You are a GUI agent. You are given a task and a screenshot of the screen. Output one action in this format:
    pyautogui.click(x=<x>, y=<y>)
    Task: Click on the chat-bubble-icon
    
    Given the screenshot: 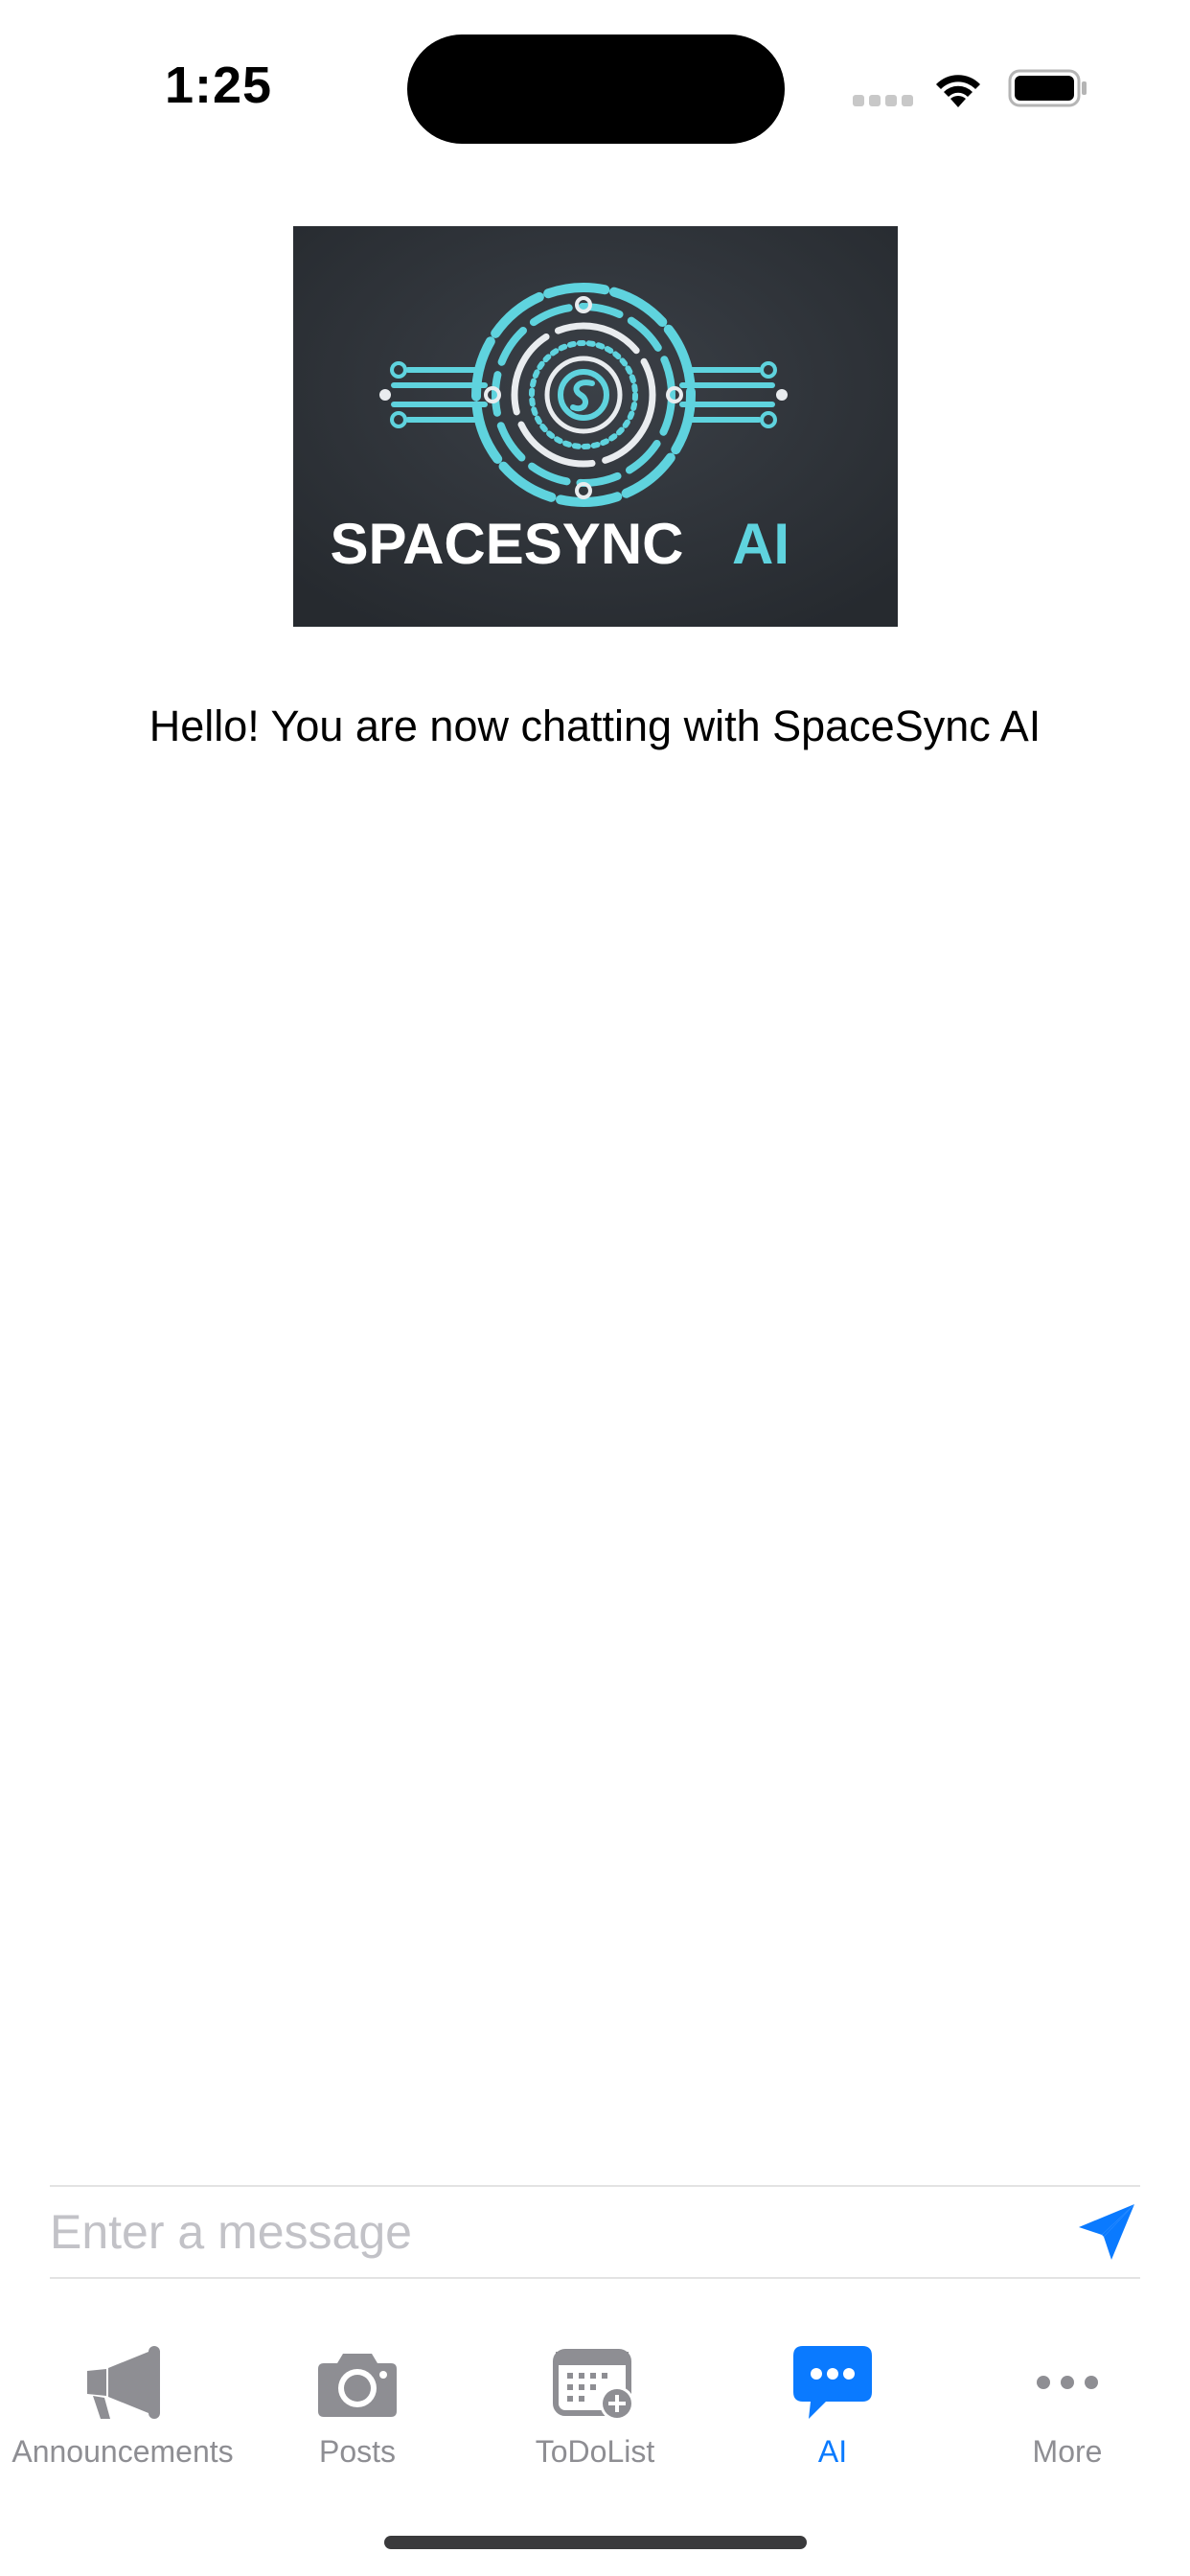 What is the action you would take?
    pyautogui.click(x=833, y=2382)
    